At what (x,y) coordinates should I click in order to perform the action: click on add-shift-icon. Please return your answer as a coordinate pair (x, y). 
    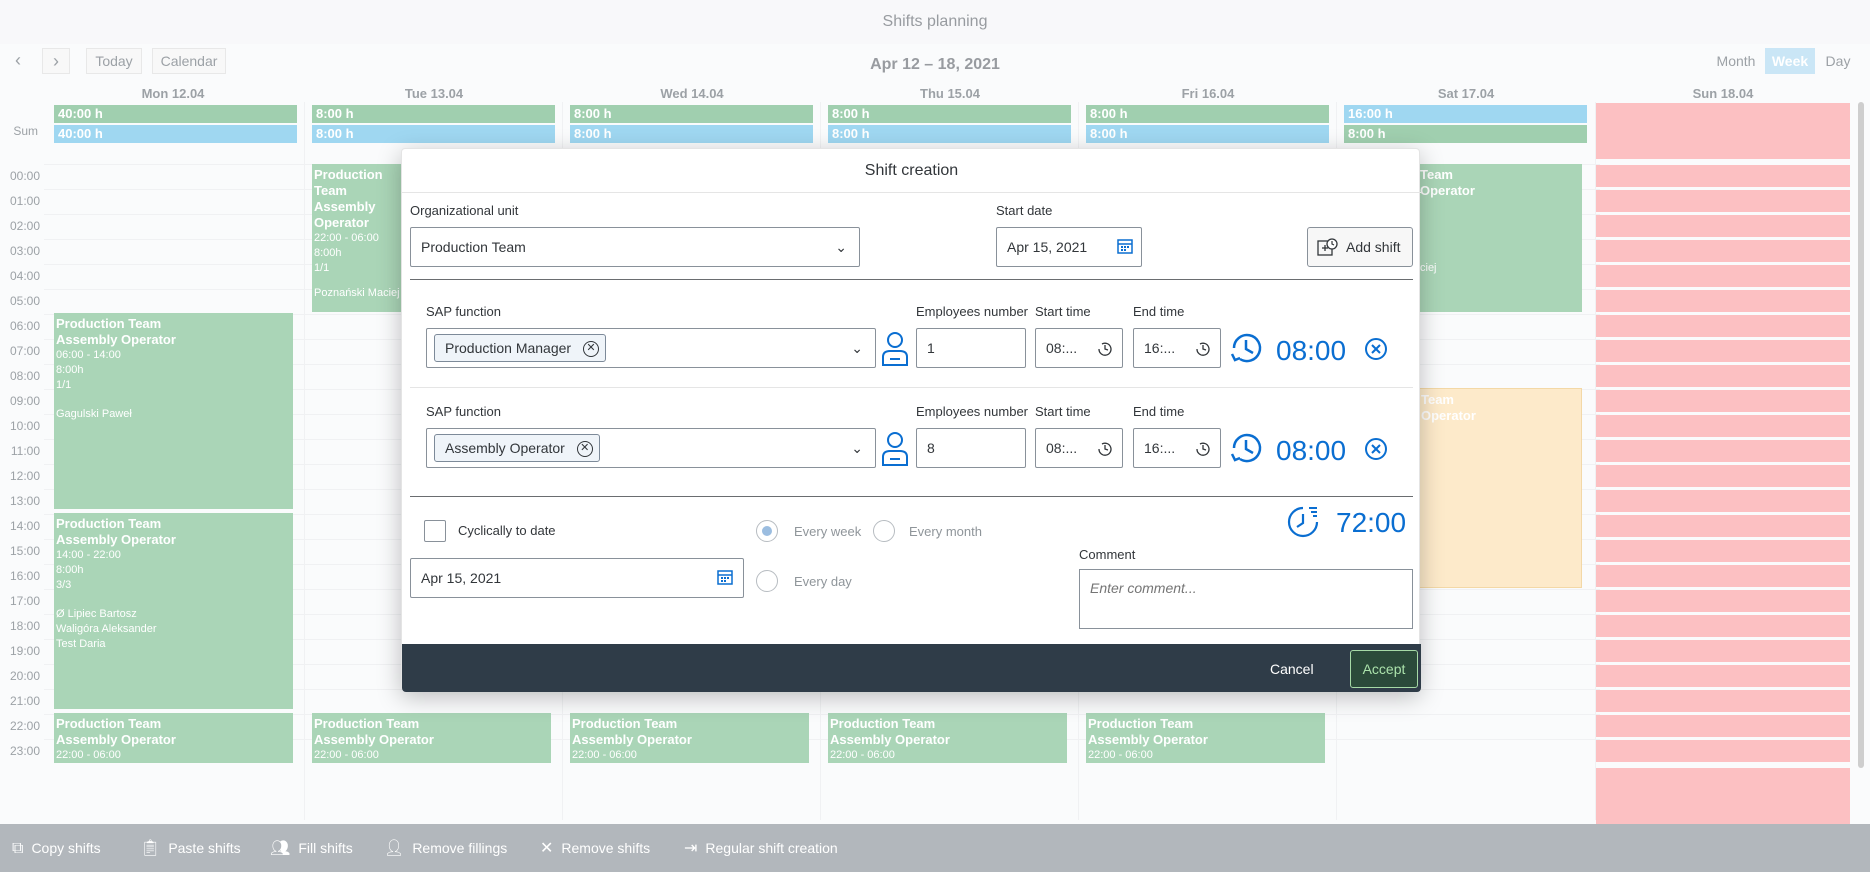
    Looking at the image, I should click on (1327, 248).